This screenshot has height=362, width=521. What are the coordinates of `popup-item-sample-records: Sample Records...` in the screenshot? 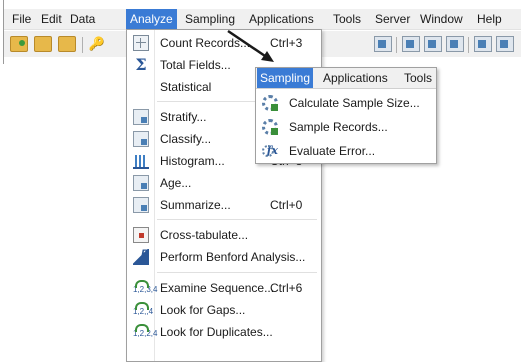 It's located at (346, 127).